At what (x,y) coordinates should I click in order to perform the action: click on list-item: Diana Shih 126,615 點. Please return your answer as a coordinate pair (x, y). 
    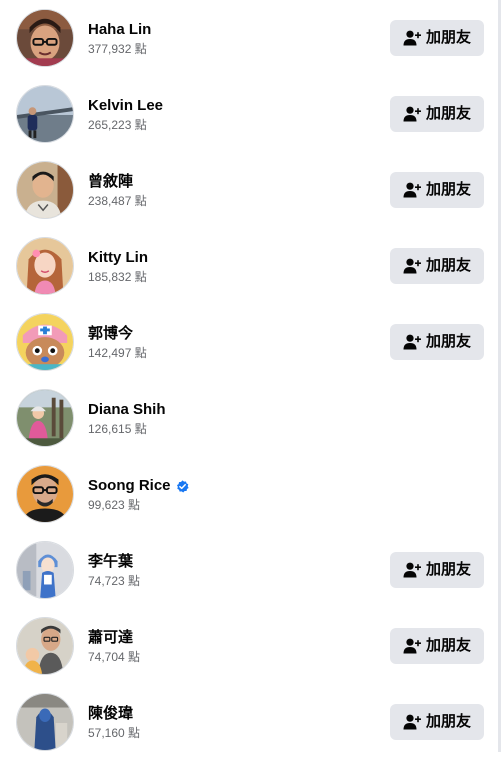
    Looking at the image, I should click on (249, 418).